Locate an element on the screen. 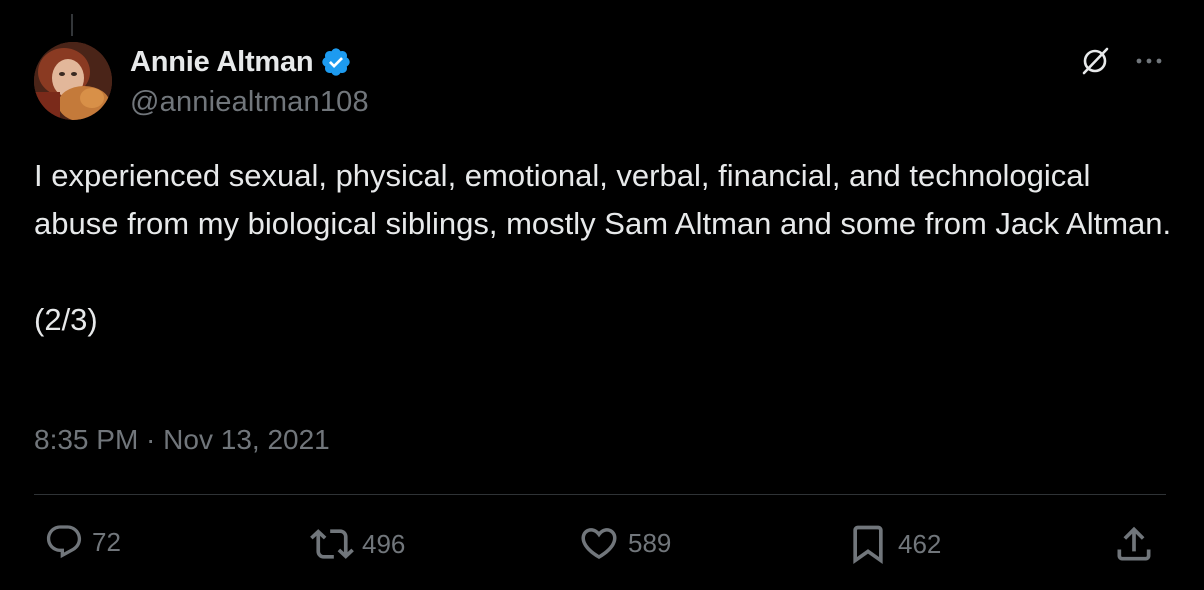 This screenshot has height=590, width=1204. share-button is located at coordinates (1134, 544).